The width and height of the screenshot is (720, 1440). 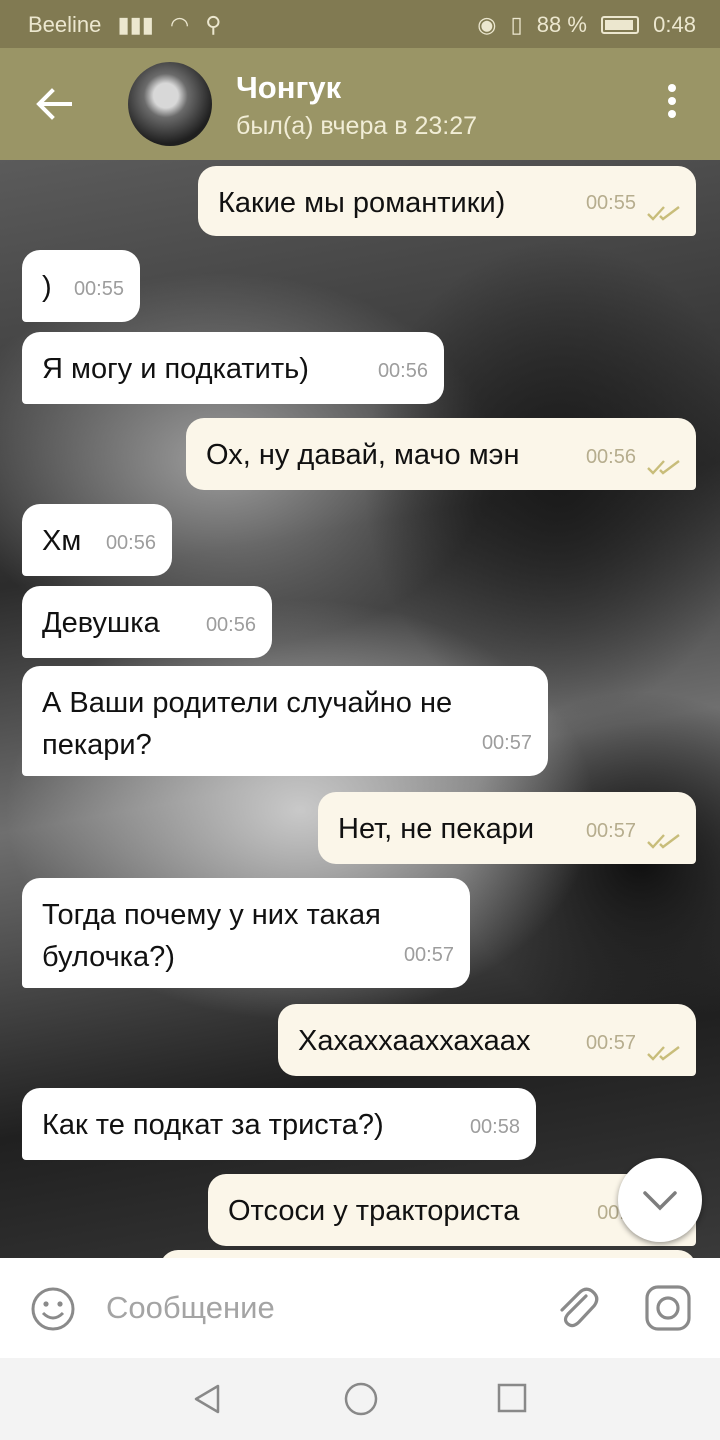 I want to click on message-text: Хахаххааххахаах, so click(x=414, y=1041).